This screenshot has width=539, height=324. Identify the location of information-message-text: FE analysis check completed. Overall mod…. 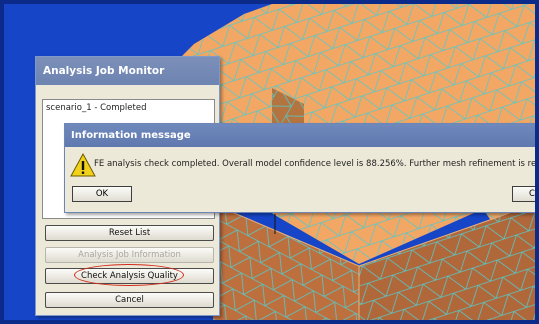
(316, 164).